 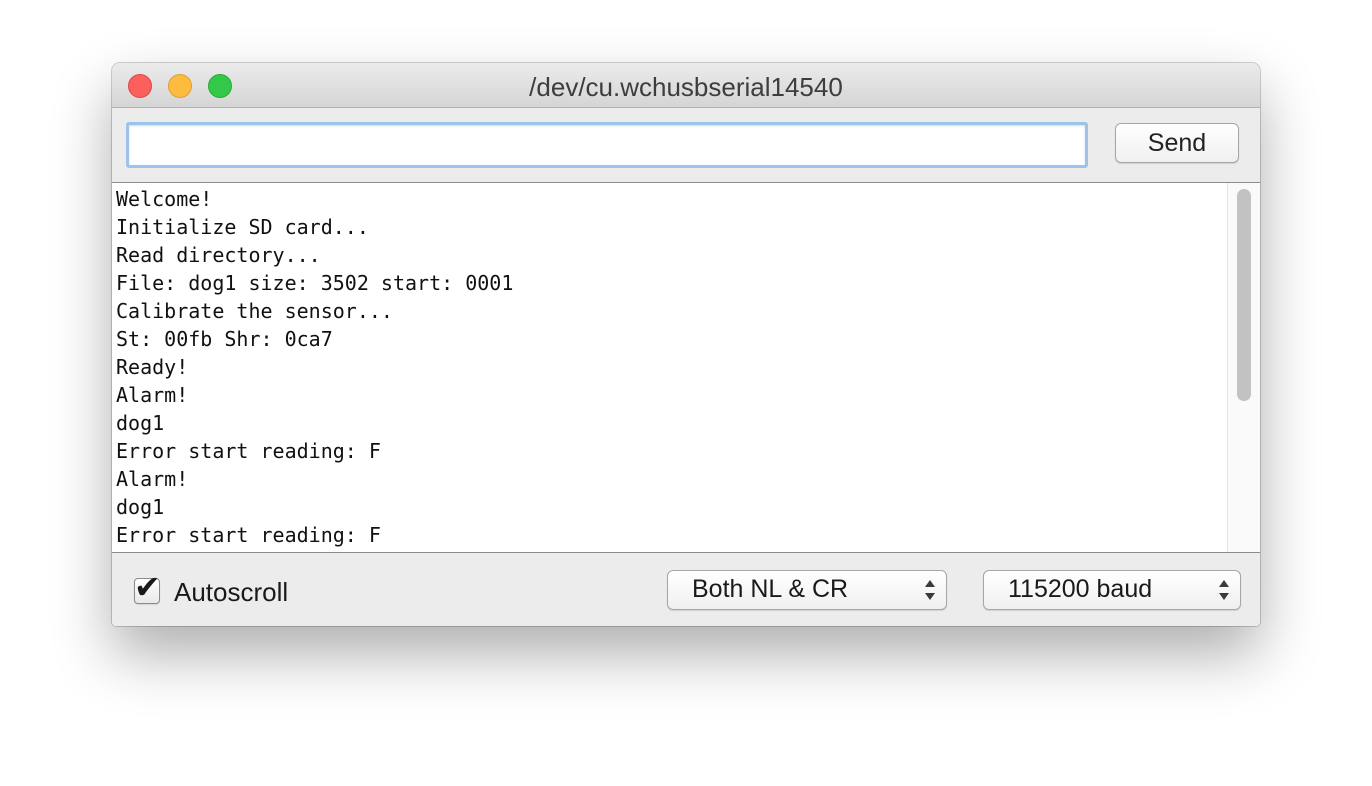 I want to click on send-toolbar: Send, so click(x=686, y=145).